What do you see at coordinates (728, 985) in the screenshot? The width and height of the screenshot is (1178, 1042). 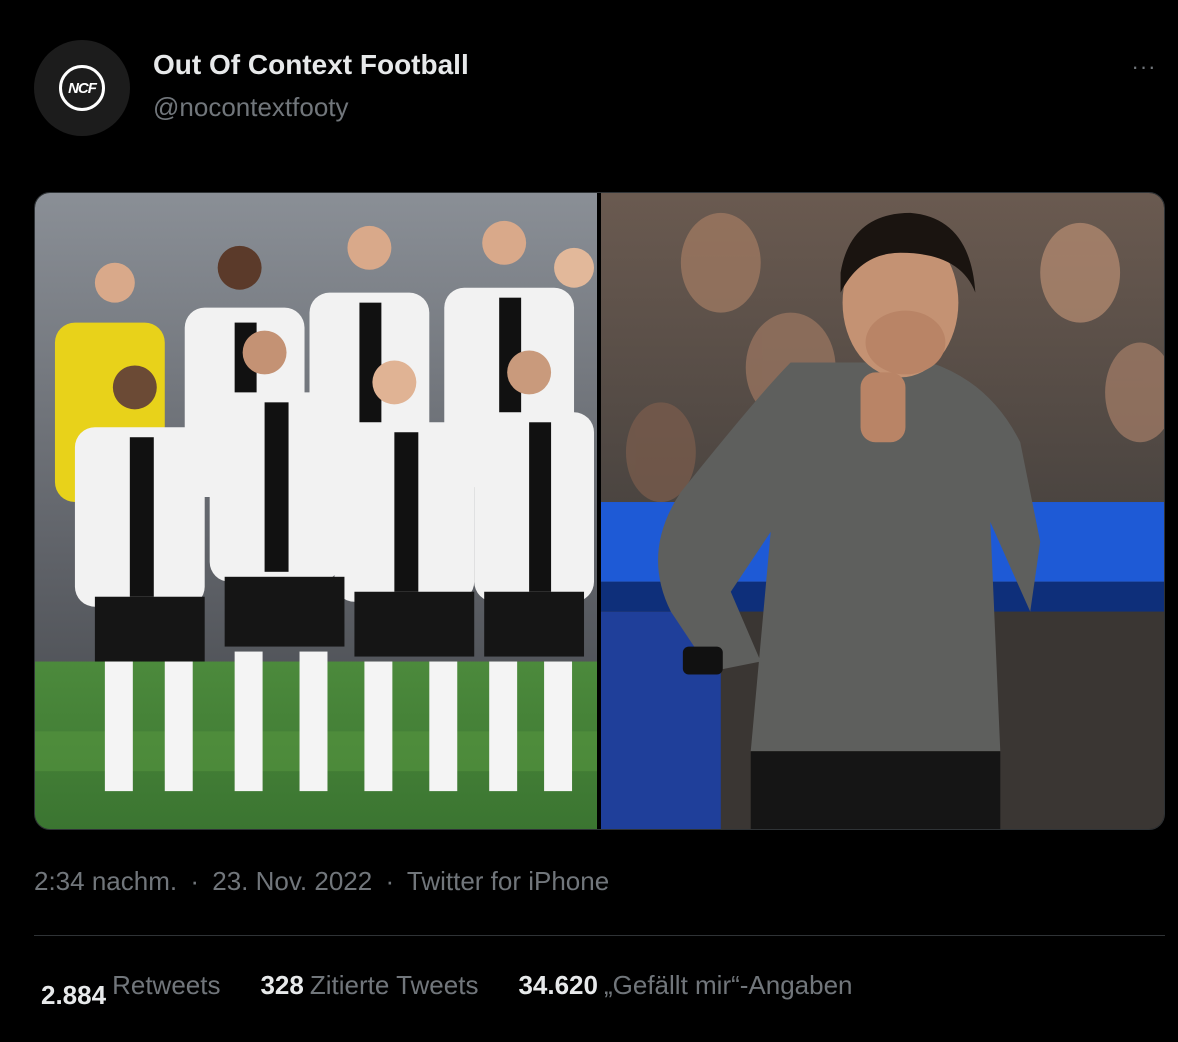 I see `likes-label: „Gefällt mir“-Angaben` at bounding box center [728, 985].